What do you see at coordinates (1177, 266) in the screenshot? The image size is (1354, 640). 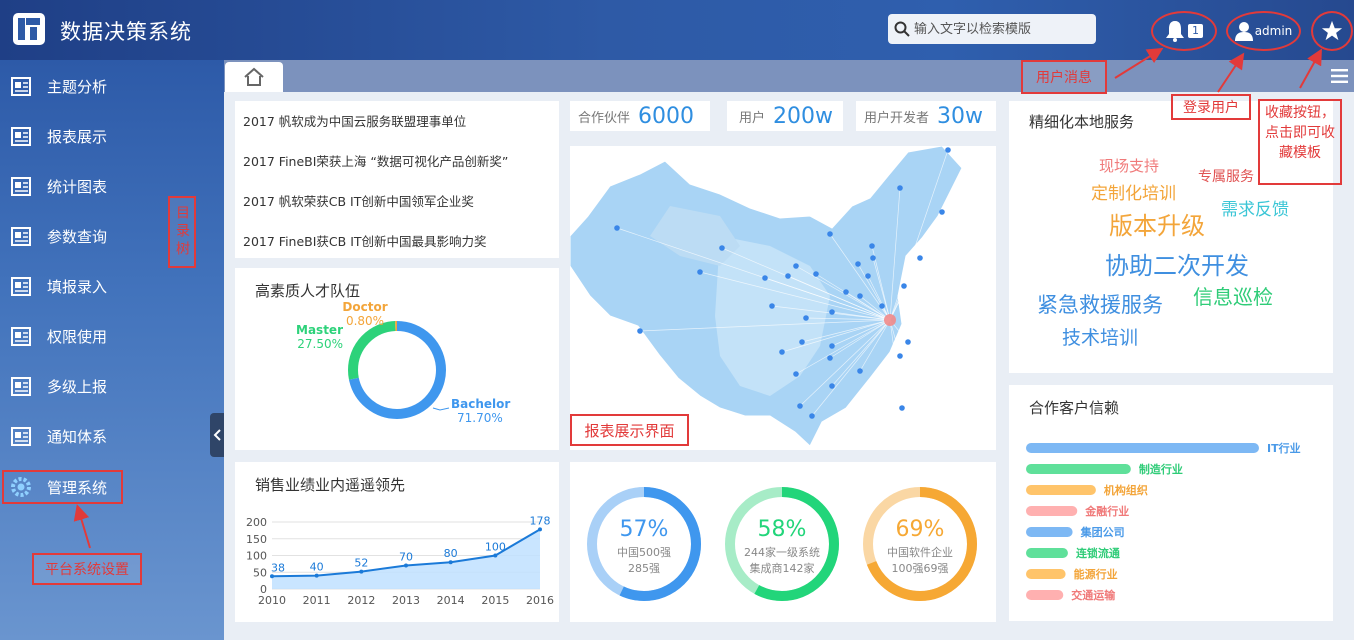 I see `word-cloud-item: 协助二次开发` at bounding box center [1177, 266].